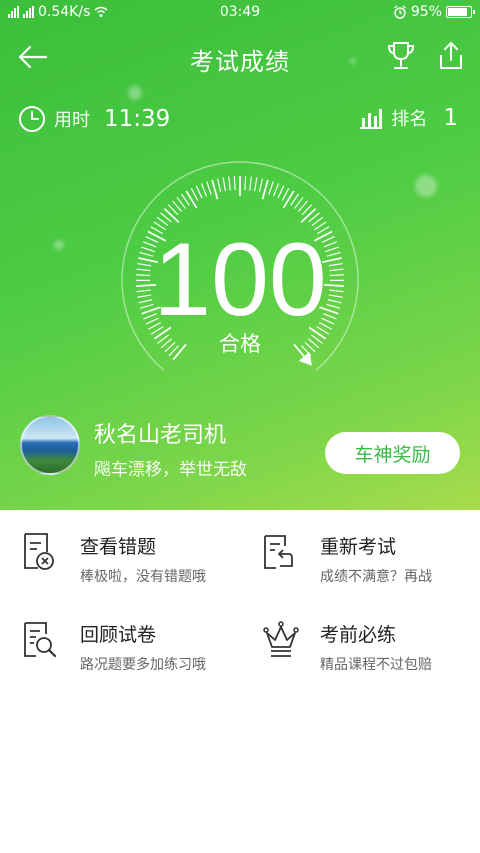 The height and width of the screenshot is (853, 480). I want to click on battery-level, so click(457, 12).